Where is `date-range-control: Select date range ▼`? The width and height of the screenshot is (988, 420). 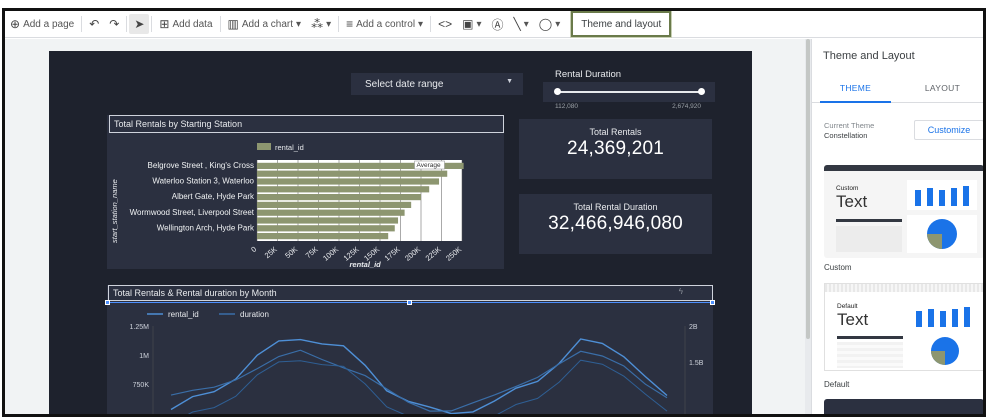 date-range-control: Select date range ▼ is located at coordinates (437, 84).